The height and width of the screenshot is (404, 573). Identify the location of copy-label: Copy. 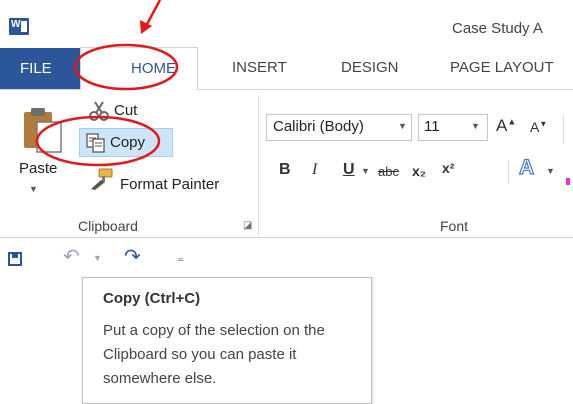
(128, 142).